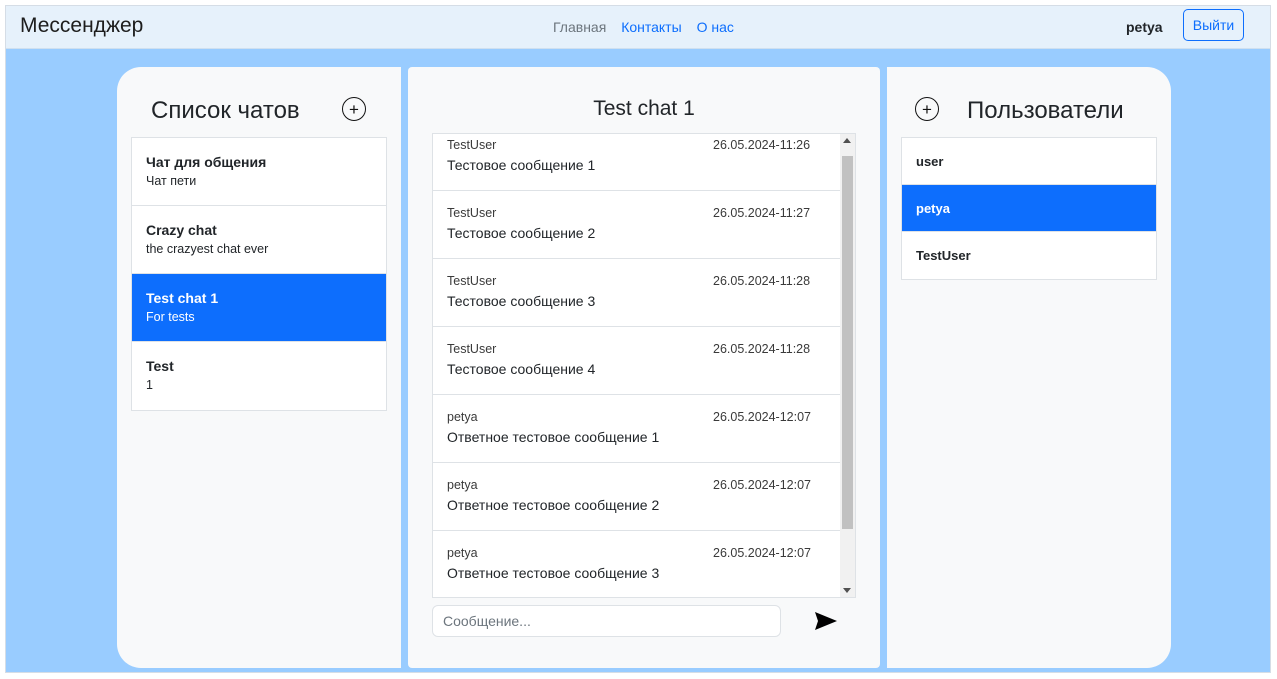 This screenshot has height=679, width=1277. I want to click on chat-name: Test chat 1, so click(182, 298).